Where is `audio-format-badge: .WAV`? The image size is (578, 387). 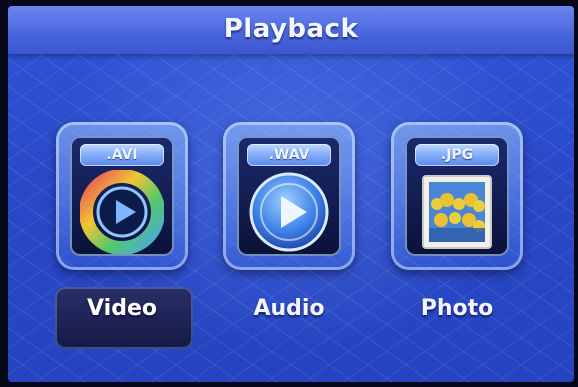 audio-format-badge: .WAV is located at coordinates (289, 155).